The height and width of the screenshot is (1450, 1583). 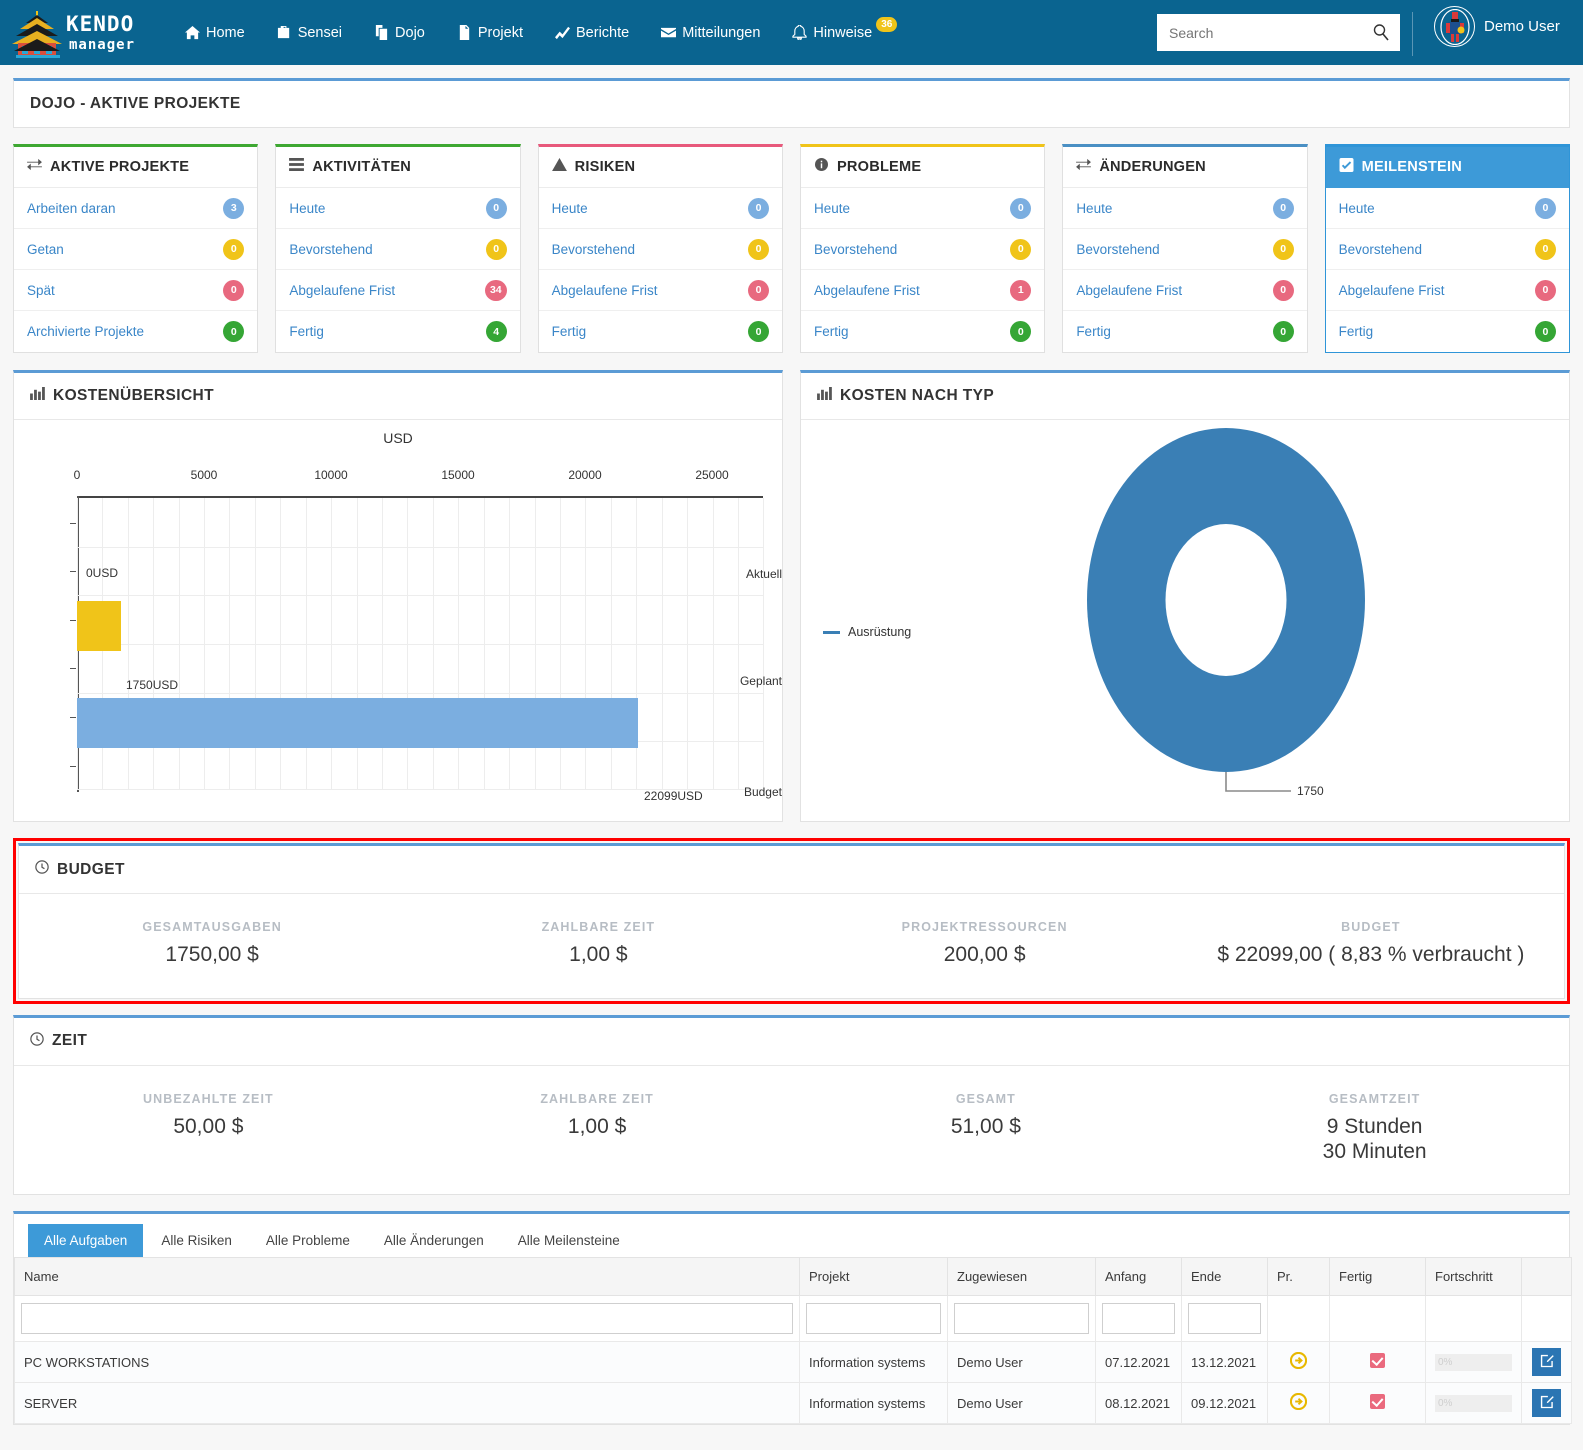 I want to click on tab-alle-probleme: Alle Probleme, so click(x=308, y=1240).